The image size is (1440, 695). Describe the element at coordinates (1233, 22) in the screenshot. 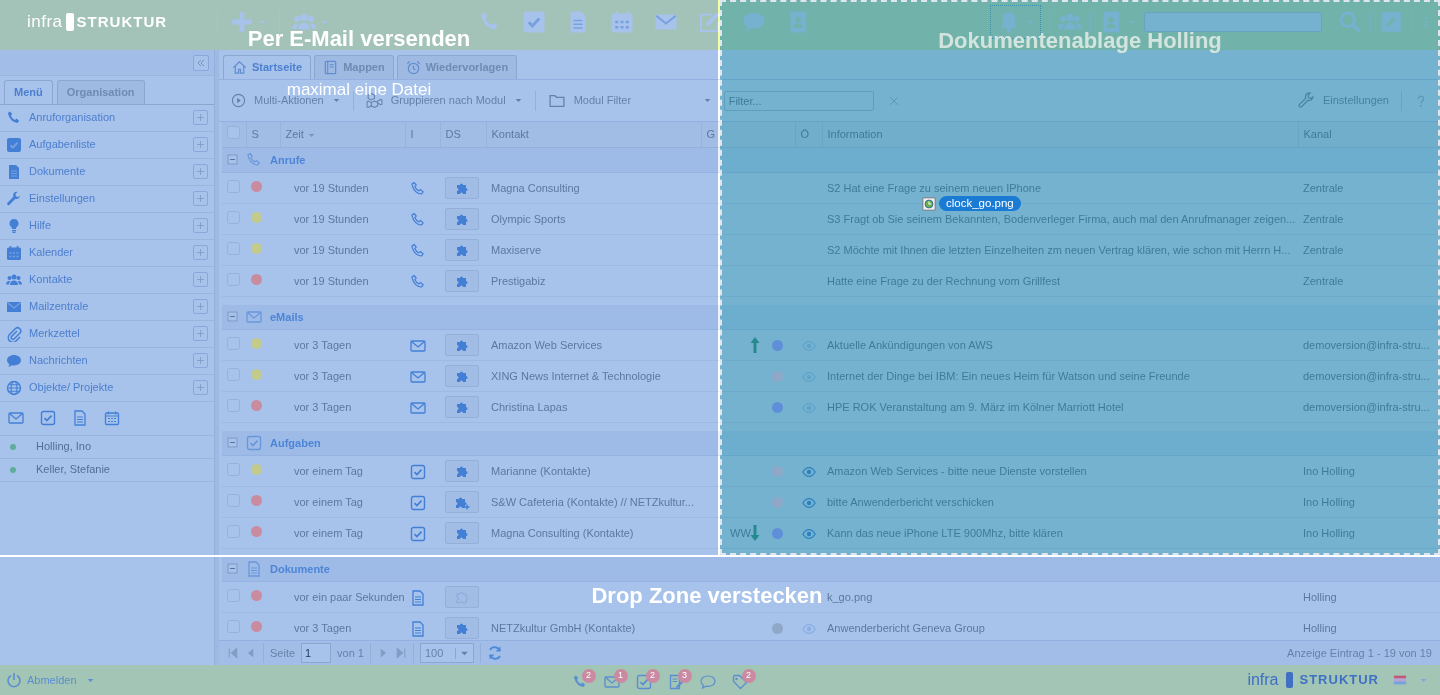

I see `search-field` at that location.